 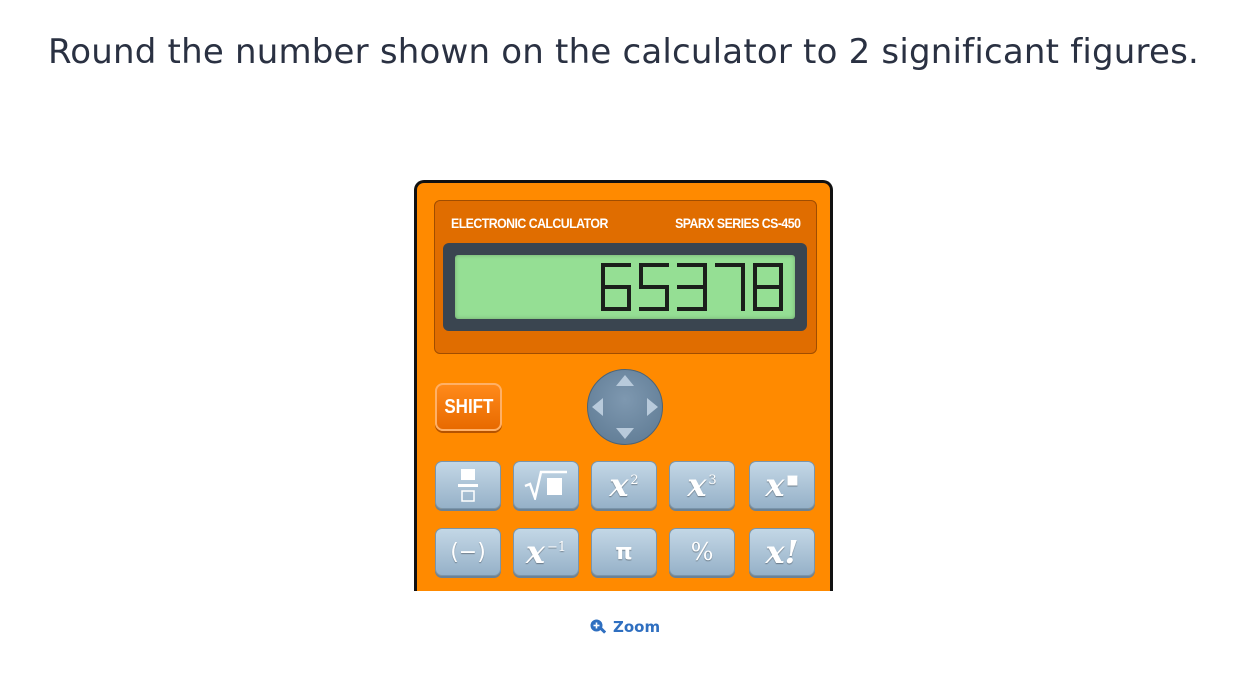 What do you see at coordinates (737, 223) in the screenshot?
I see `brand-right-label: SPARX SERIES CS-450` at bounding box center [737, 223].